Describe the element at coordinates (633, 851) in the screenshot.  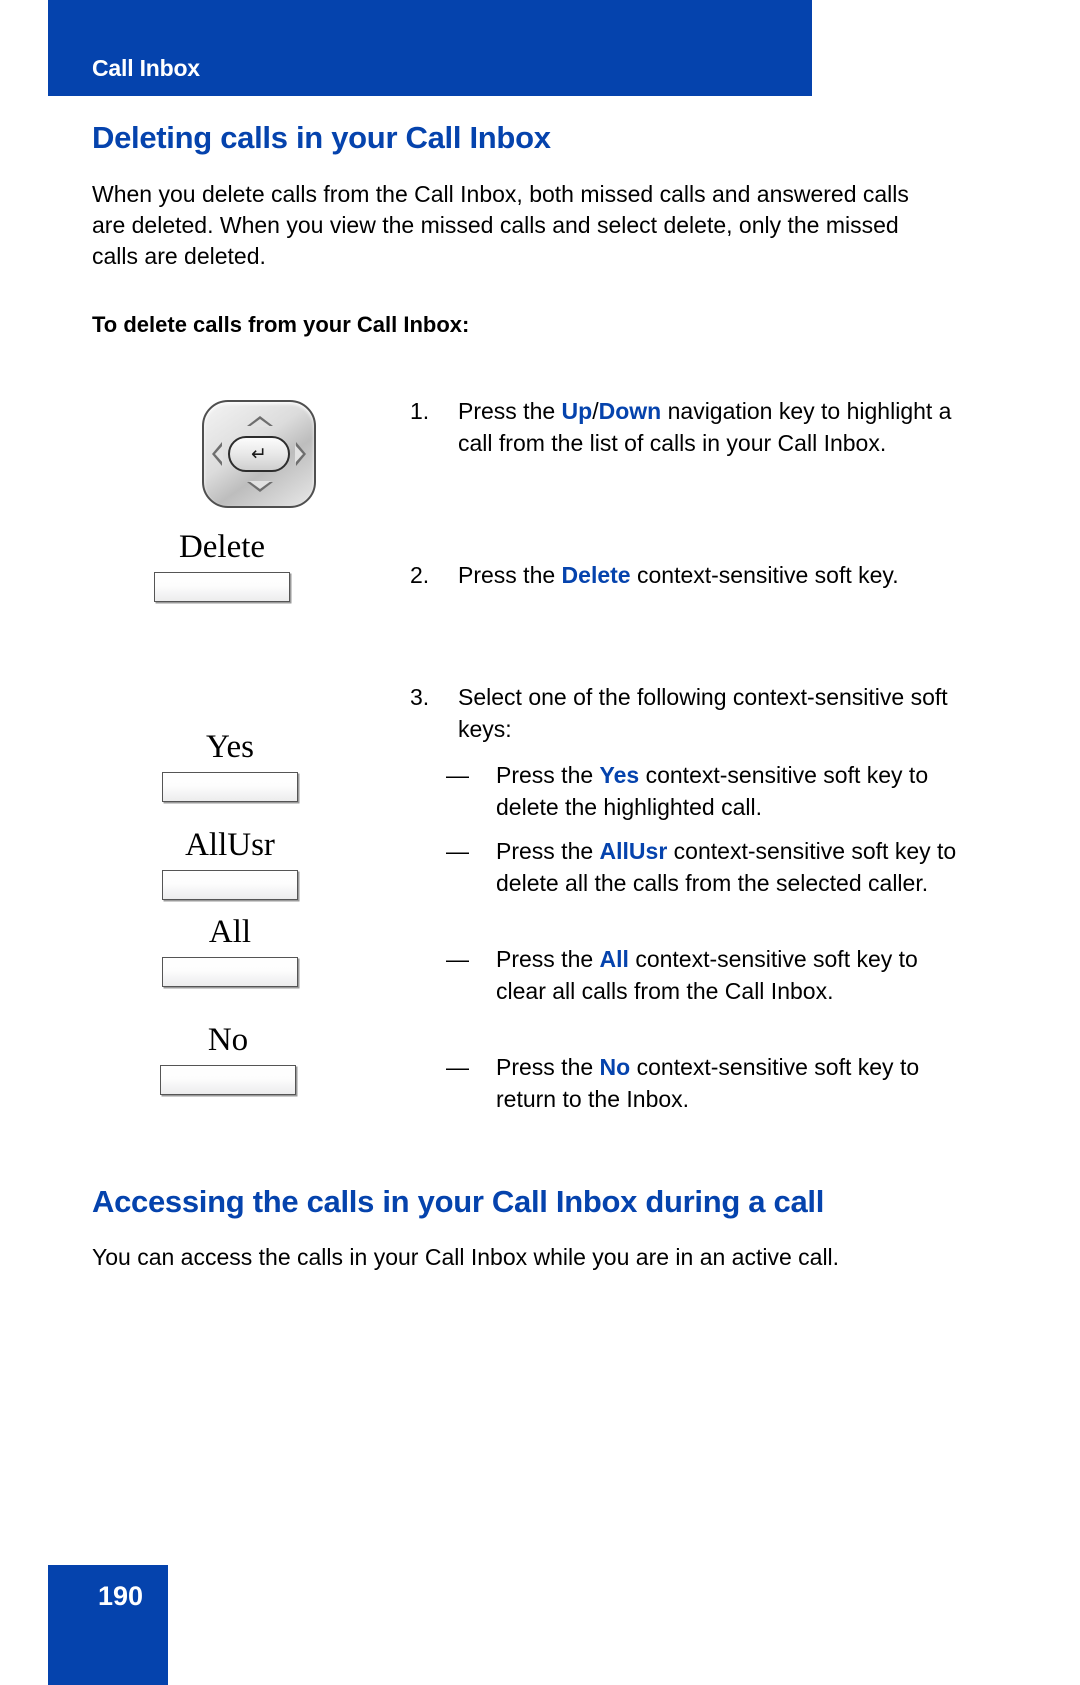
I see `sub-item-allusr-keyword: AllUsr` at that location.